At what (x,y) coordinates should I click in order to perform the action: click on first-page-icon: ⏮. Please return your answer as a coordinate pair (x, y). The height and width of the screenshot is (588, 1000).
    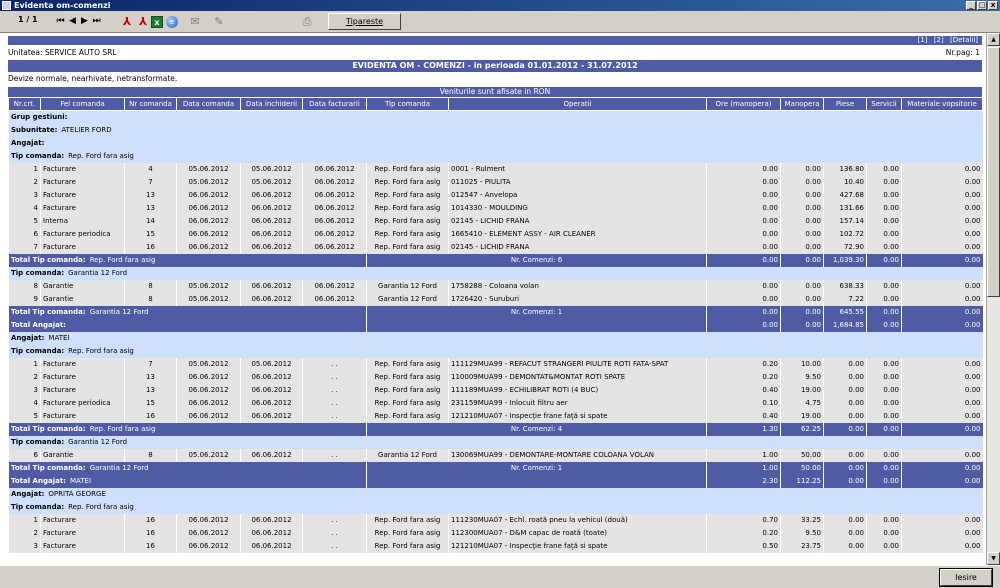
    Looking at the image, I should click on (60, 21).